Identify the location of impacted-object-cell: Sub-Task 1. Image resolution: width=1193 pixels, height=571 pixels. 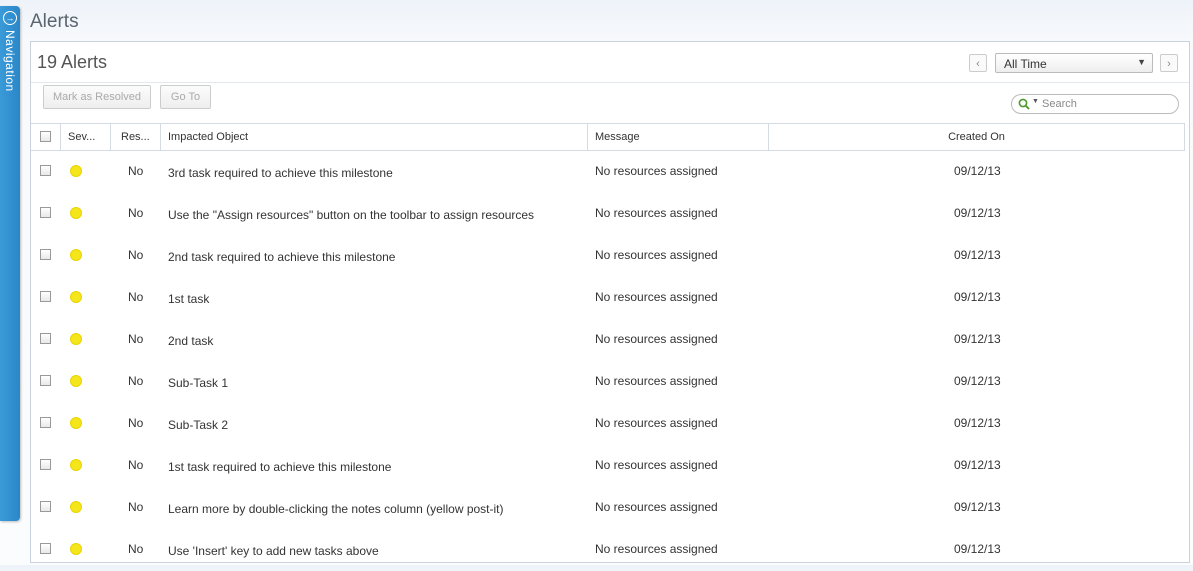
(198, 383).